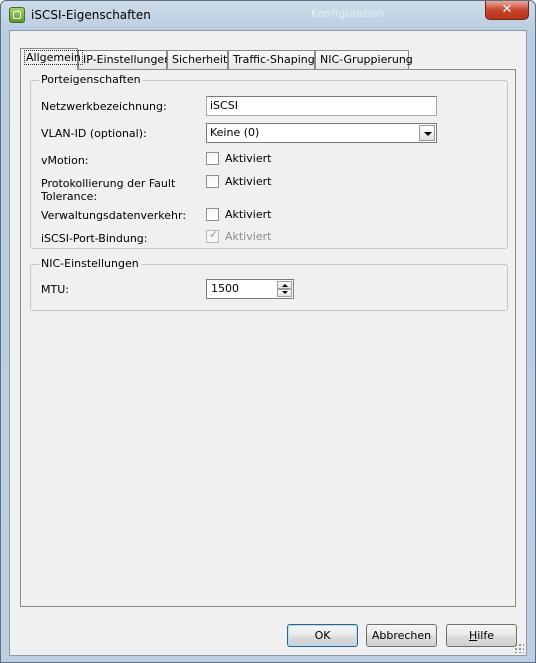 The image size is (536, 663). What do you see at coordinates (94, 133) in the screenshot?
I see `vlan-id-label: VLAN-ID (optional):` at bounding box center [94, 133].